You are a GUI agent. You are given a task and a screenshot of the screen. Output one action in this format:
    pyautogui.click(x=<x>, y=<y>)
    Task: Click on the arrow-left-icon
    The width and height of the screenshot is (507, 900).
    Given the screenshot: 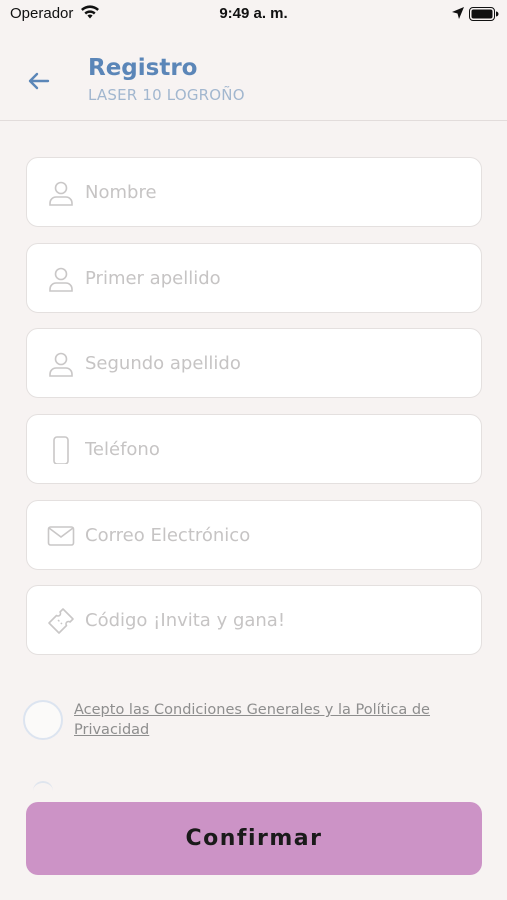 What is the action you would take?
    pyautogui.click(x=39, y=81)
    